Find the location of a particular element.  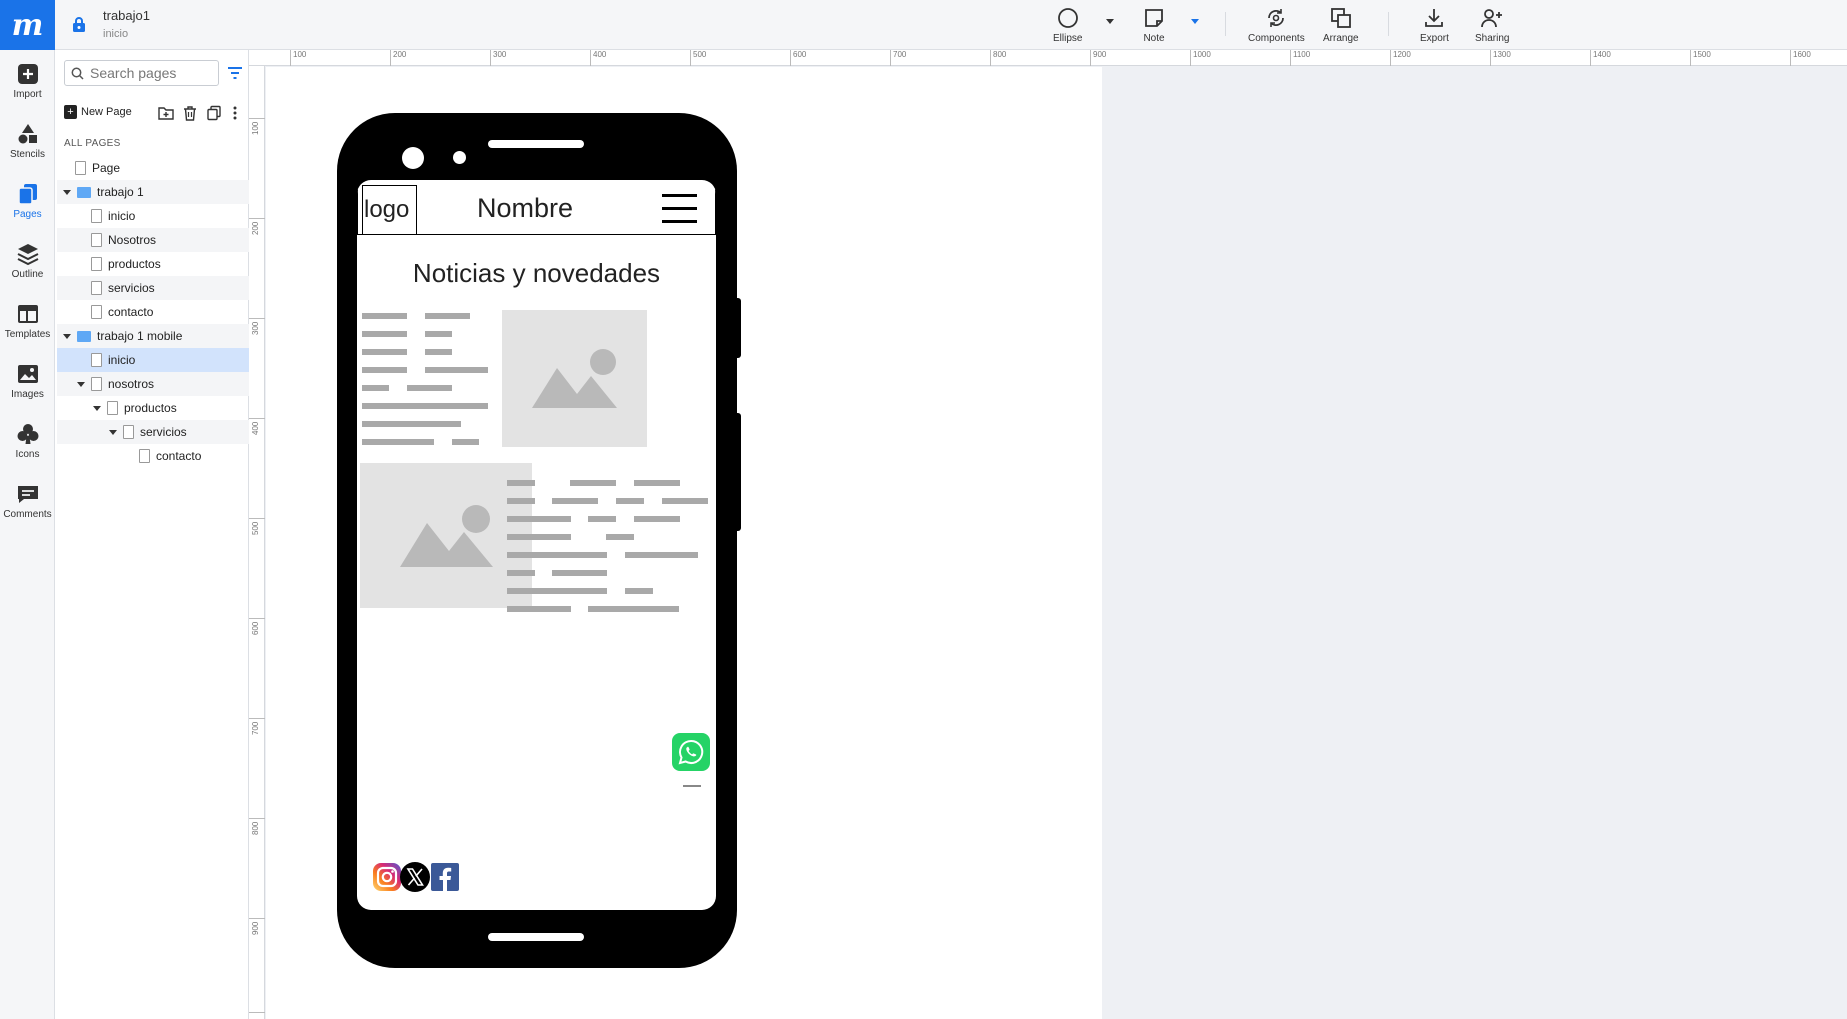

comments-label: Comments is located at coordinates (27, 514).